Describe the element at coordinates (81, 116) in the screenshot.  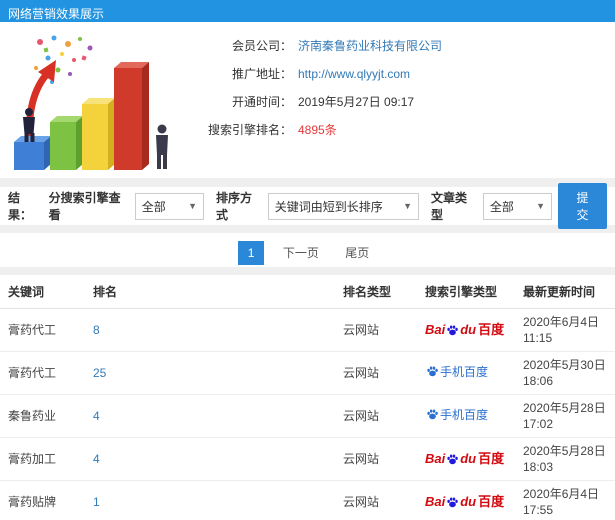
I see `bars-icon` at that location.